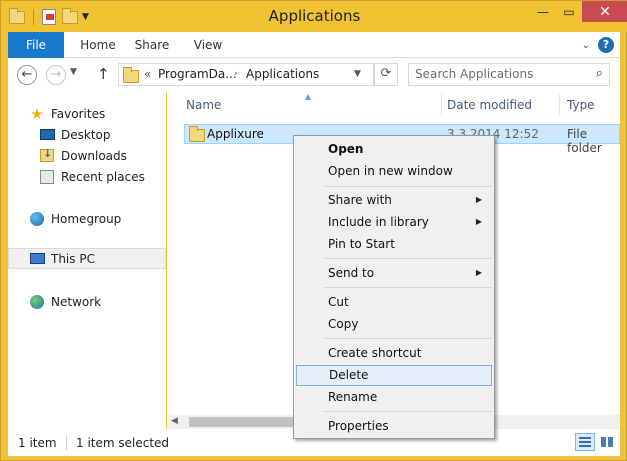  I want to click on up-button: ↑, so click(103, 74).